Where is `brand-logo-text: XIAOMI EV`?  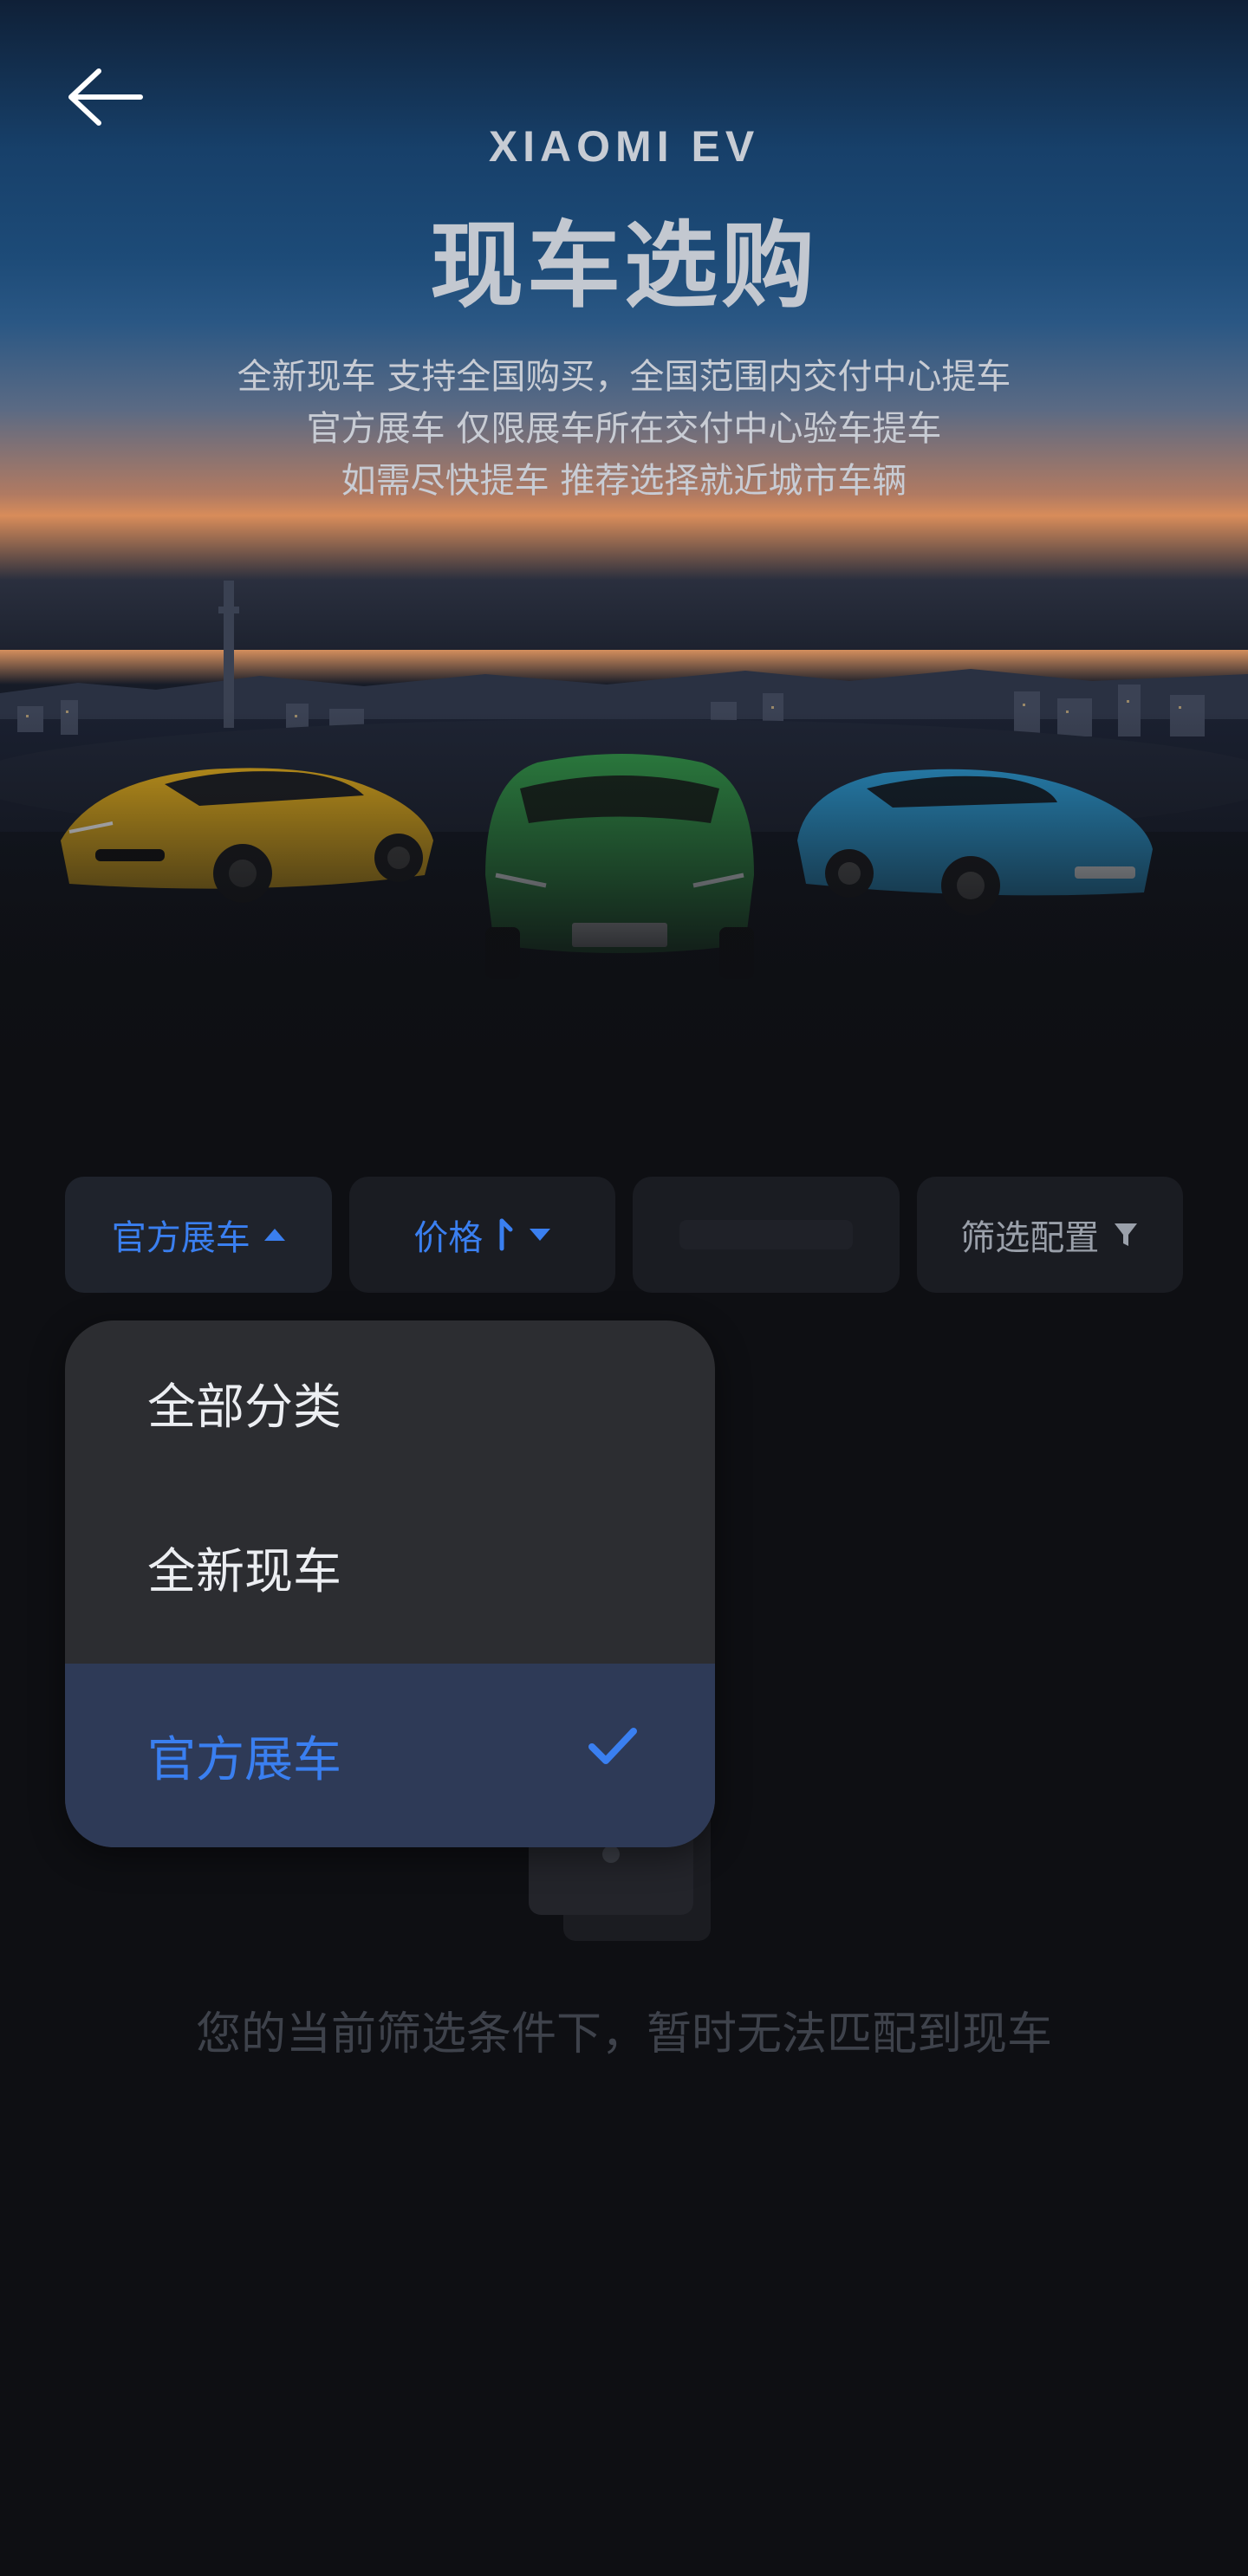 brand-logo-text: XIAOMI EV is located at coordinates (624, 146).